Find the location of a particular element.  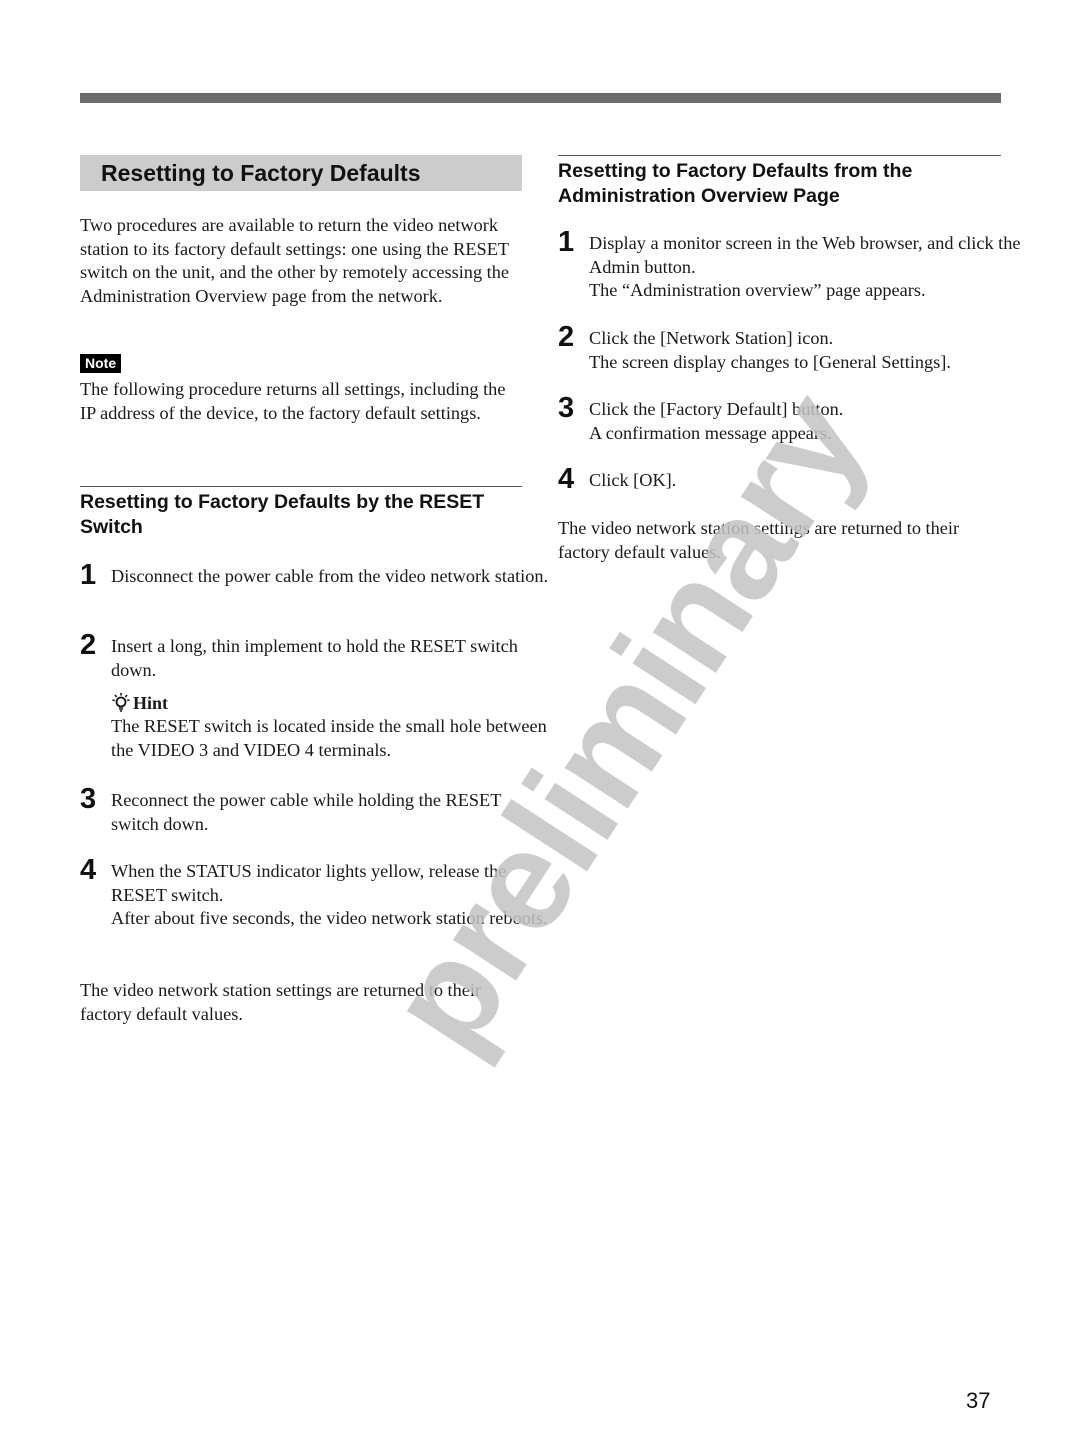

note-badge: Note is located at coordinates (101, 363).